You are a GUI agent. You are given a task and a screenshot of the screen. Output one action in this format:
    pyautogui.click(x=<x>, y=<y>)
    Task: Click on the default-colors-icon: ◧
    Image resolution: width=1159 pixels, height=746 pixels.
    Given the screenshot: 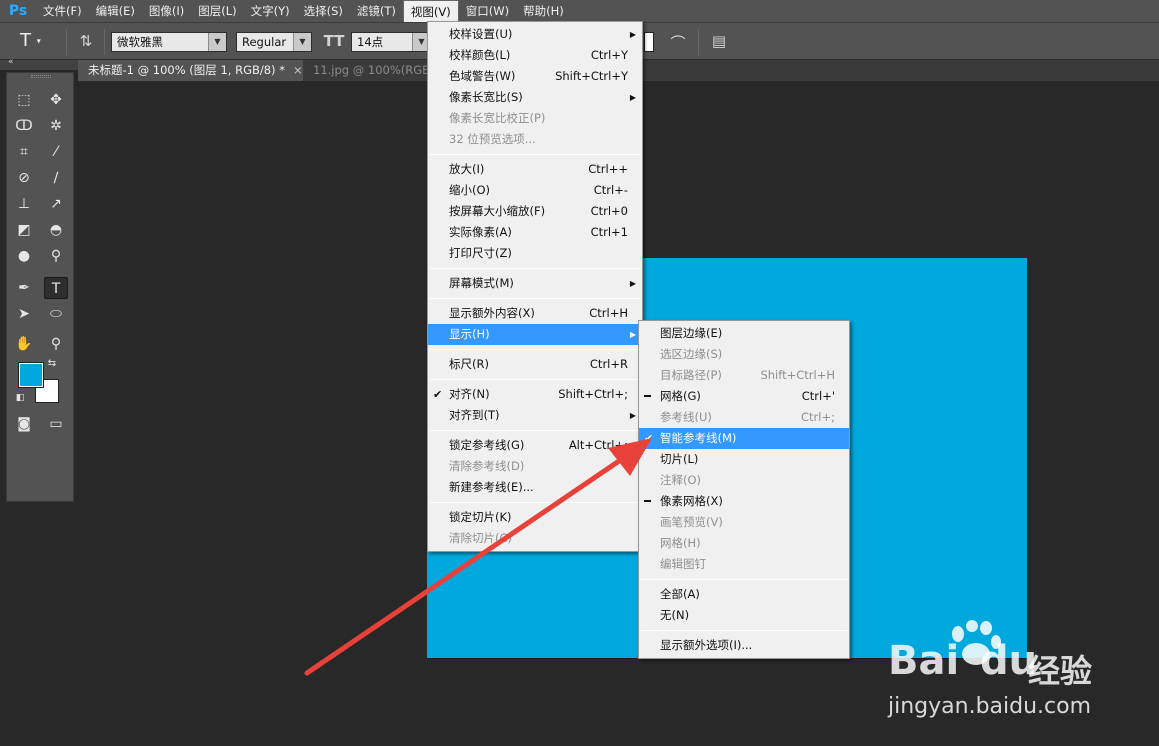 What is the action you would take?
    pyautogui.click(x=20, y=398)
    